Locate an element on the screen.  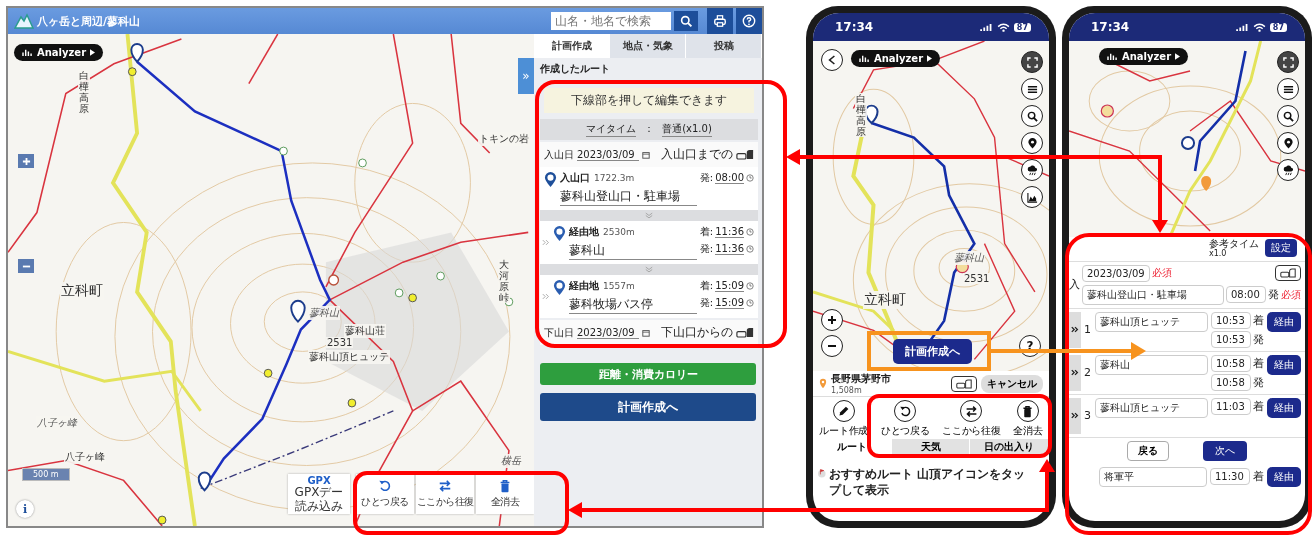
chevron-down-icon is located at coordinates (649, 215).